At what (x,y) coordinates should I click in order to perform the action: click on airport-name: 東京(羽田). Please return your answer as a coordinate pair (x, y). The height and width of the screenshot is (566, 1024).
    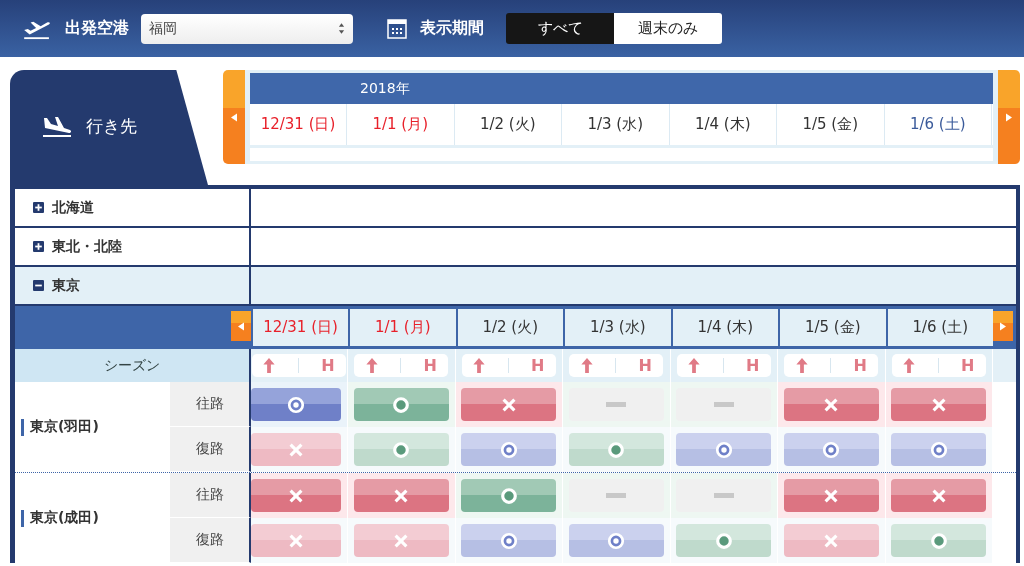
    Looking at the image, I should click on (64, 427).